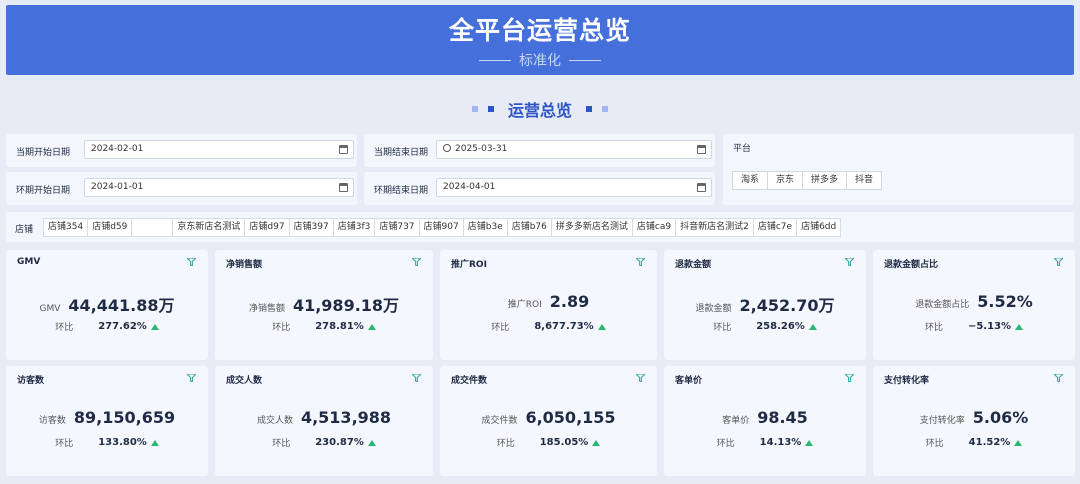  I want to click on kpi-label: 客单价, so click(736, 421).